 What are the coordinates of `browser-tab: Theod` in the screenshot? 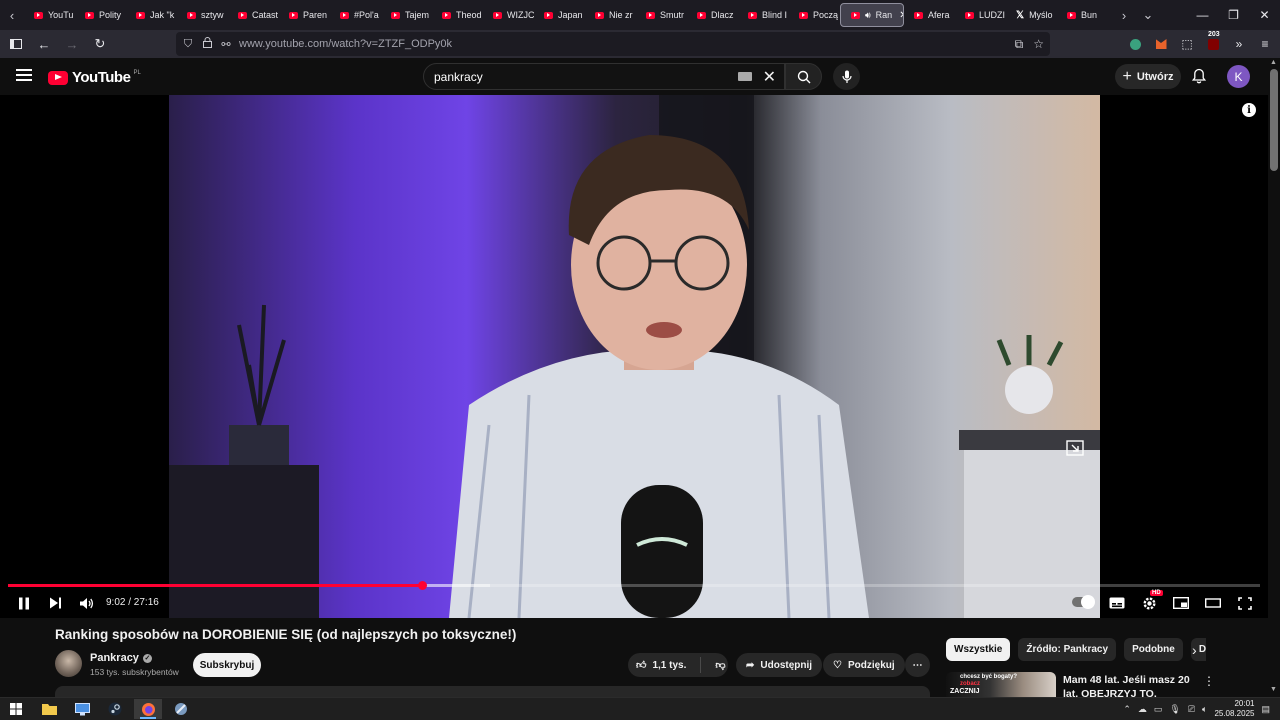 It's located at (457, 15).